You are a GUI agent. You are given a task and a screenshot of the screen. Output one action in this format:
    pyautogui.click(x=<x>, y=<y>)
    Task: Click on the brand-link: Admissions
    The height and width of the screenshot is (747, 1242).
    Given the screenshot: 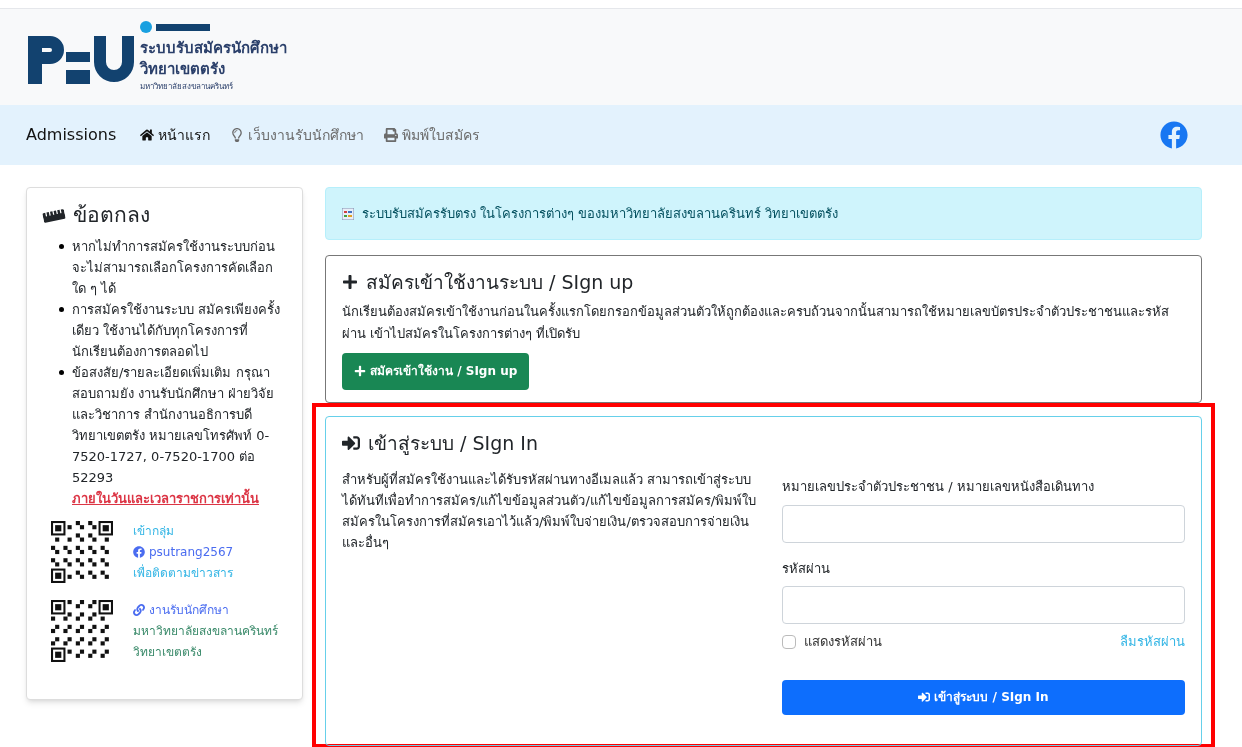 What is the action you would take?
    pyautogui.click(x=71, y=135)
    